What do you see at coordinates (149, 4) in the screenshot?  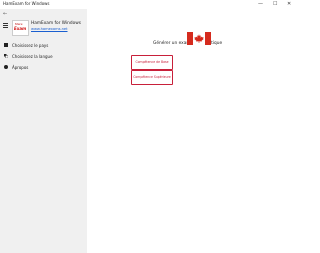 I see `title-bar: HamExam for Windows — ☐ ✕` at bounding box center [149, 4].